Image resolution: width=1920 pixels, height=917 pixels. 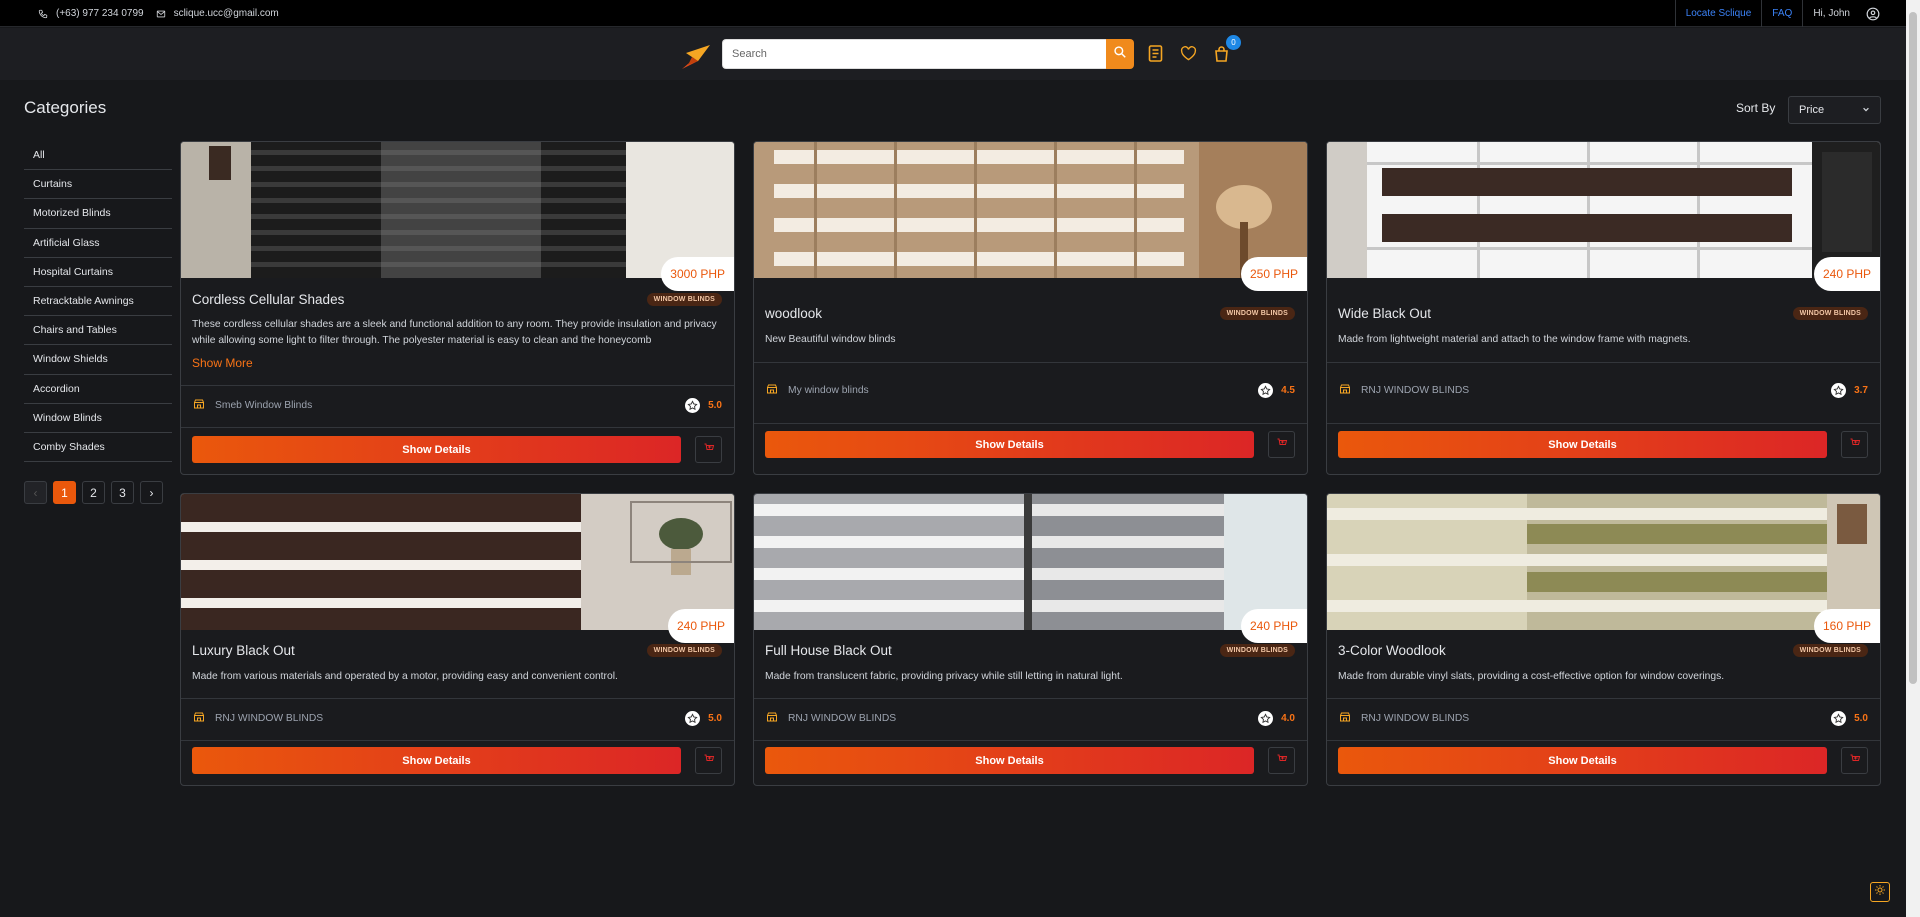 I want to click on category-all: All, so click(x=98, y=156).